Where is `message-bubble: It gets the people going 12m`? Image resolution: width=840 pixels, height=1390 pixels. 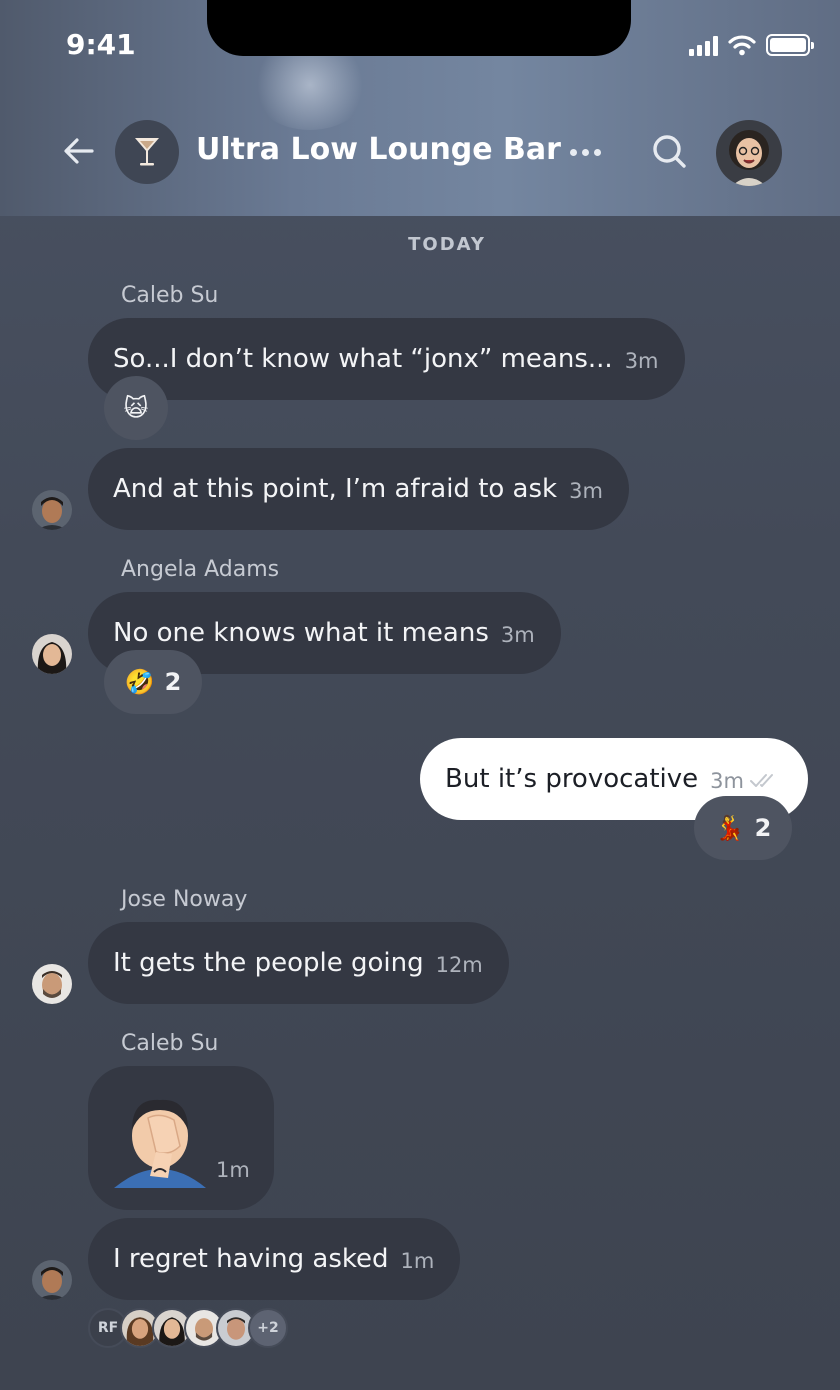 message-bubble: It gets the people going 12m is located at coordinates (298, 963).